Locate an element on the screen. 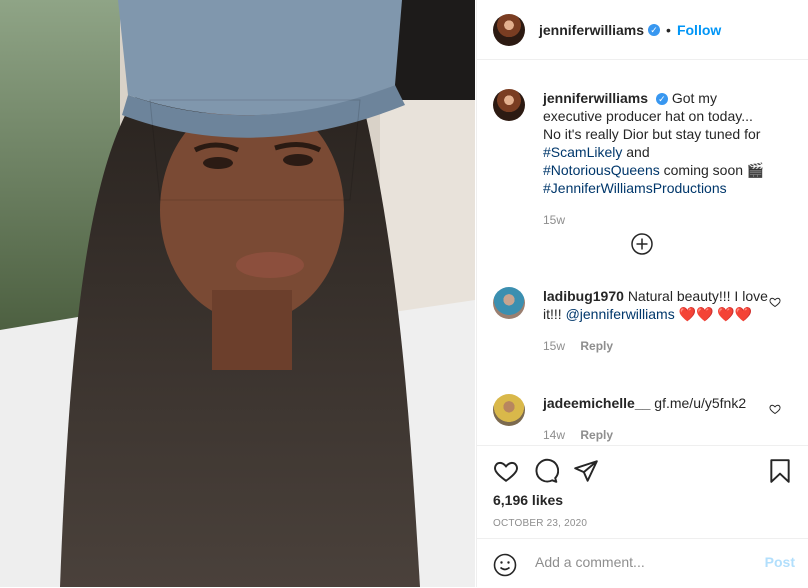  comment-mention: @jenniferwilliams is located at coordinates (620, 314).